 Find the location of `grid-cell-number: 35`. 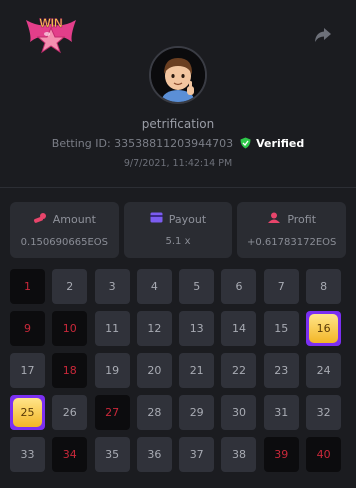

grid-cell-number: 35 is located at coordinates (112, 454).